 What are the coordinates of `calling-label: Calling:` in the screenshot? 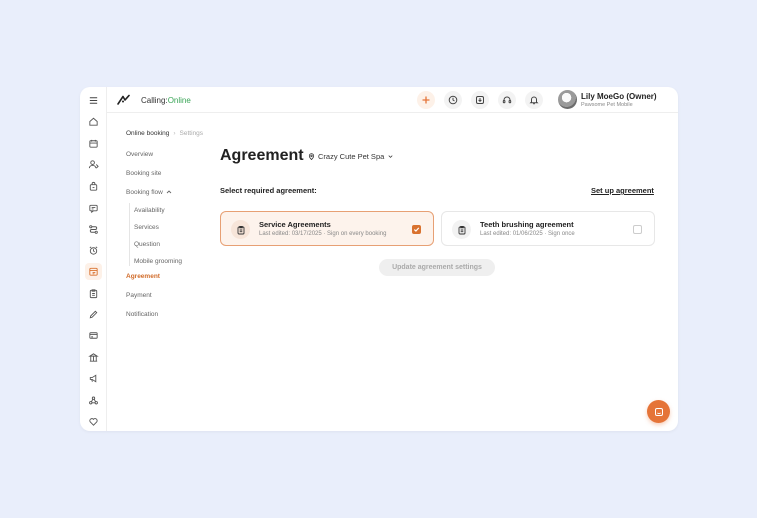 It's located at (154, 100).